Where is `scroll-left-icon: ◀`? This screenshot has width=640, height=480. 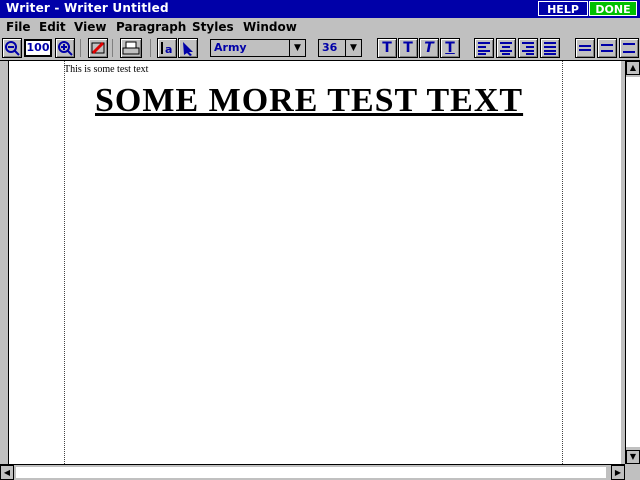 scroll-left-icon: ◀ is located at coordinates (7, 472).